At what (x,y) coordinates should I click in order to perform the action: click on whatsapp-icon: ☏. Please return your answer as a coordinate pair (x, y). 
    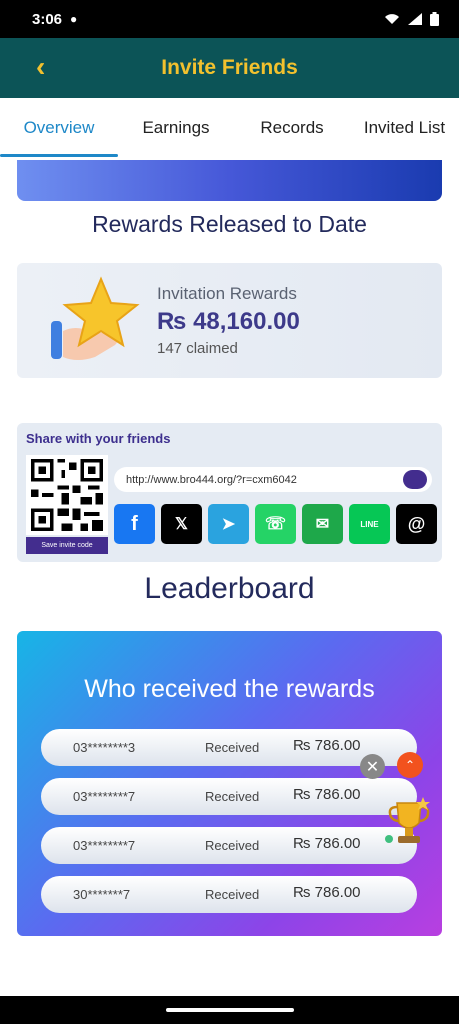
    Looking at the image, I should click on (275, 523).